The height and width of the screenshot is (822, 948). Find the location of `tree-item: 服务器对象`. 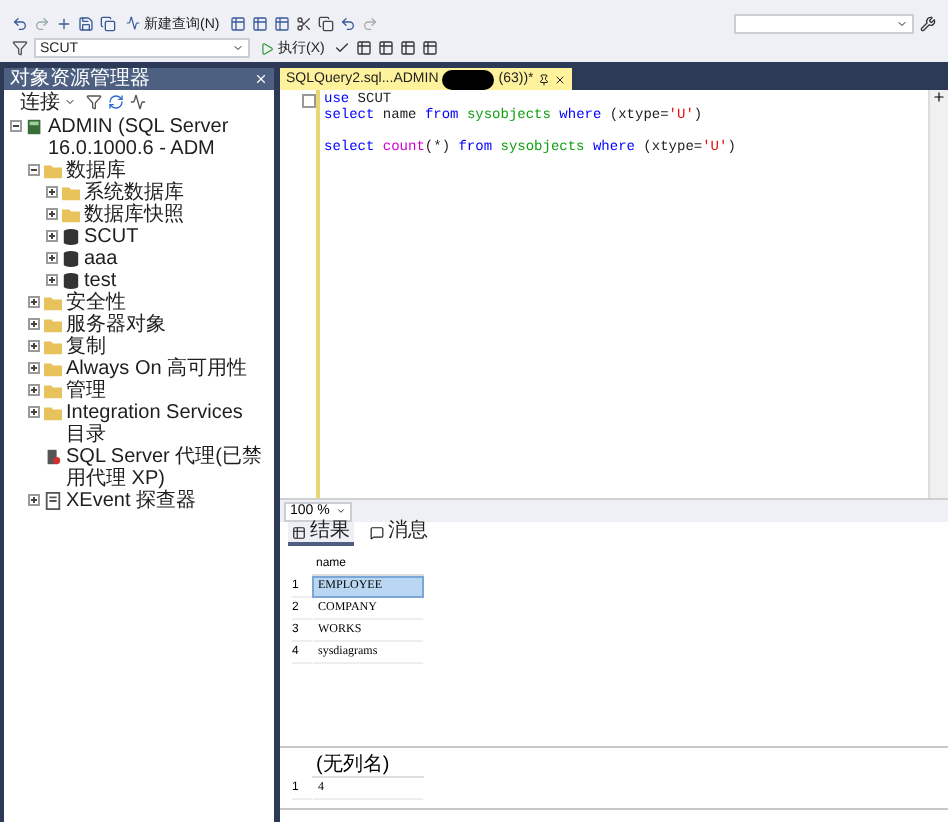

tree-item: 服务器对象 is located at coordinates (116, 325).